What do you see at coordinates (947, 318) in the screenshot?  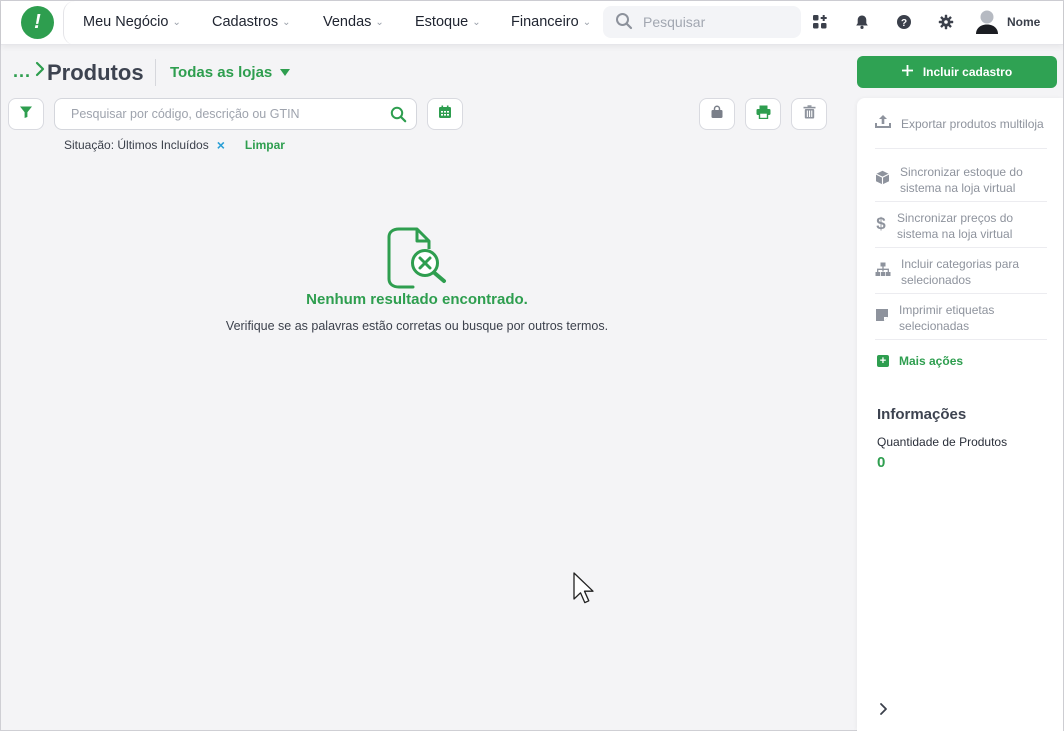 I see `action-label: Imprimir etiquetas selecionadas` at bounding box center [947, 318].